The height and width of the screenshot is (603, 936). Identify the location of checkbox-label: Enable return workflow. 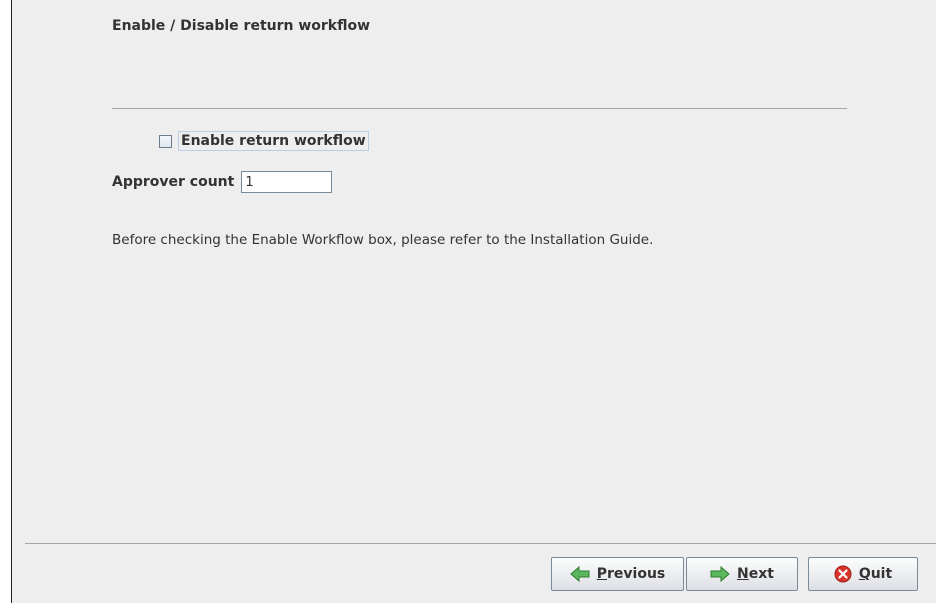
(273, 141).